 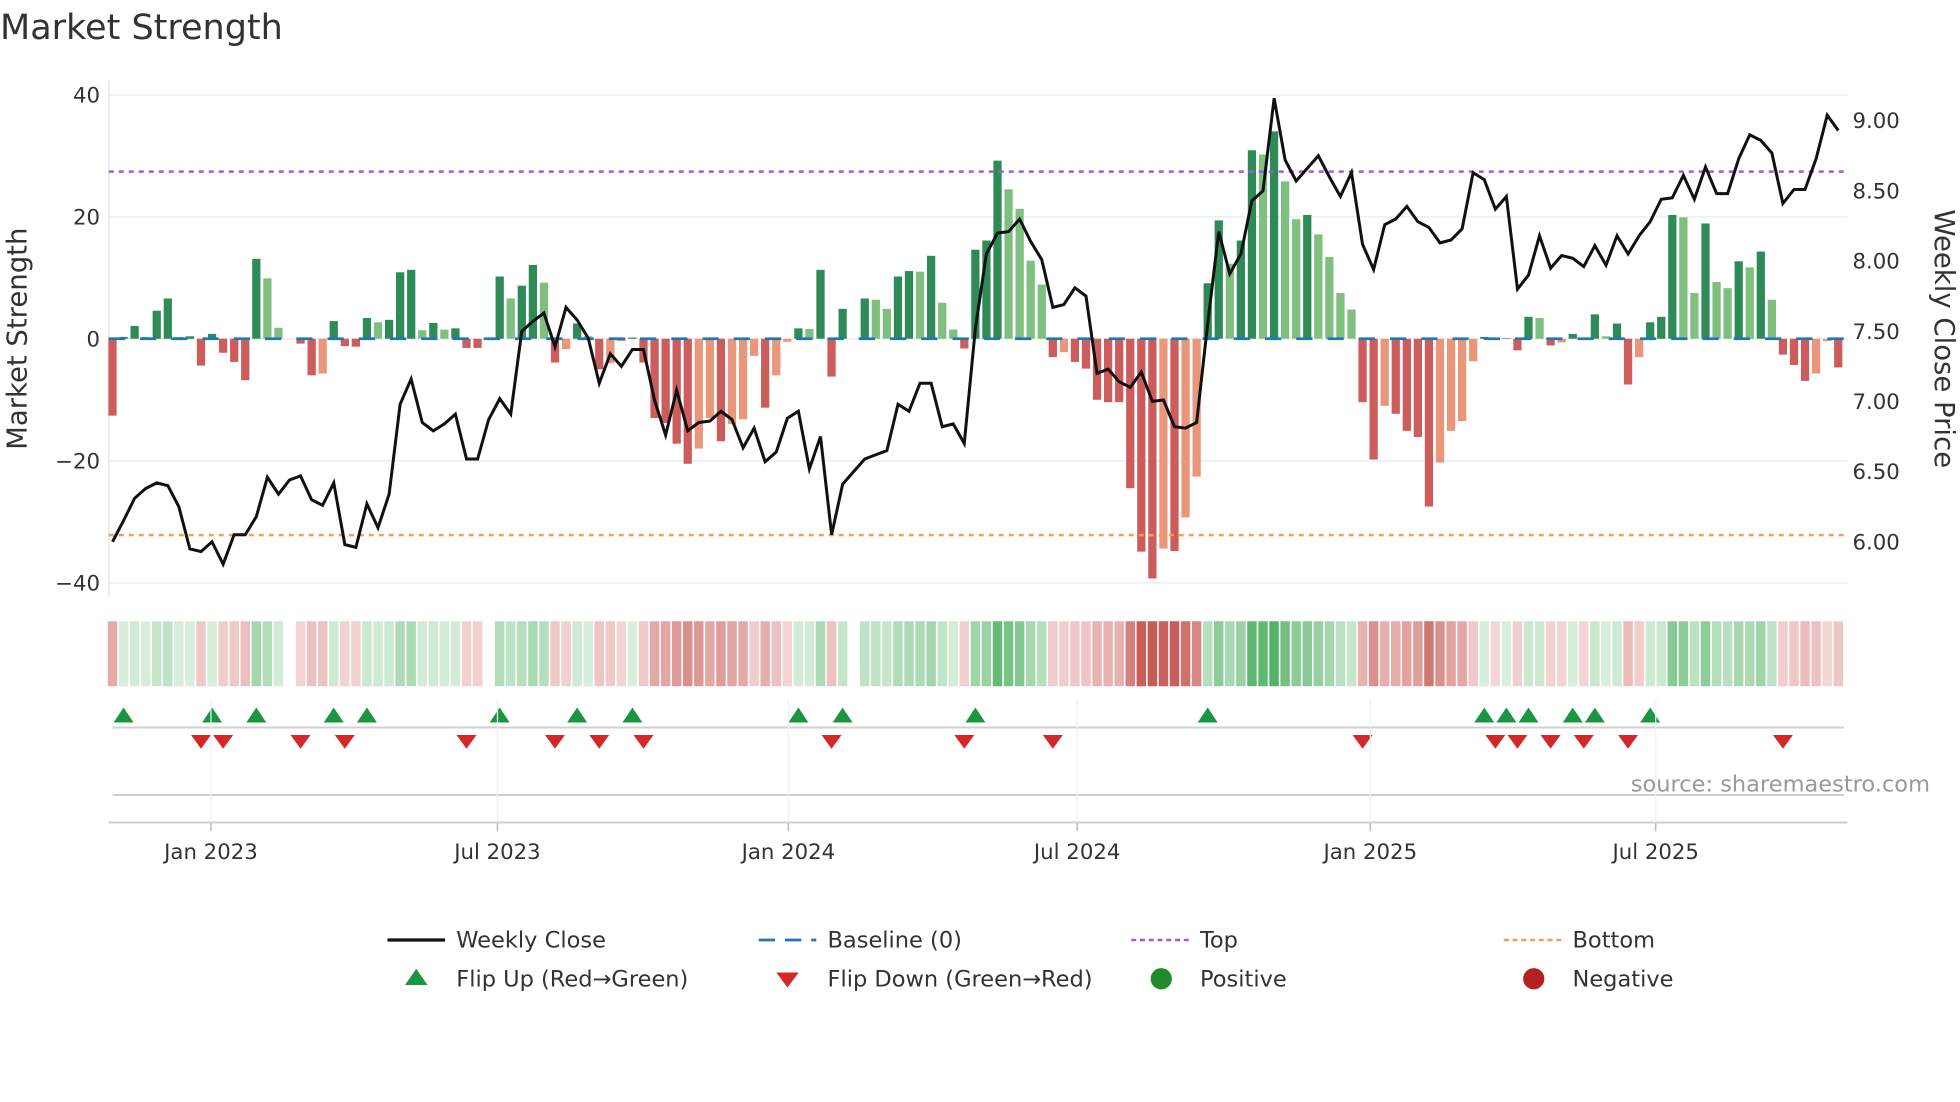 I want to click on y2-tick-label: 8.00, so click(x=1876, y=262).